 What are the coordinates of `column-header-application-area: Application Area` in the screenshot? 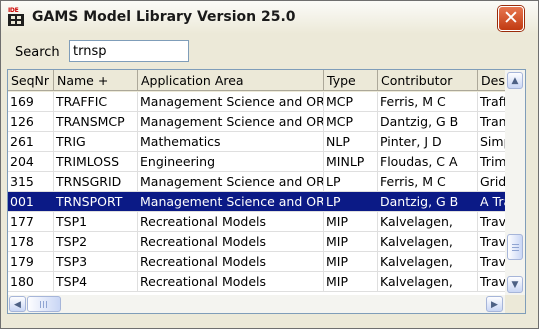 It's located at (231, 80).